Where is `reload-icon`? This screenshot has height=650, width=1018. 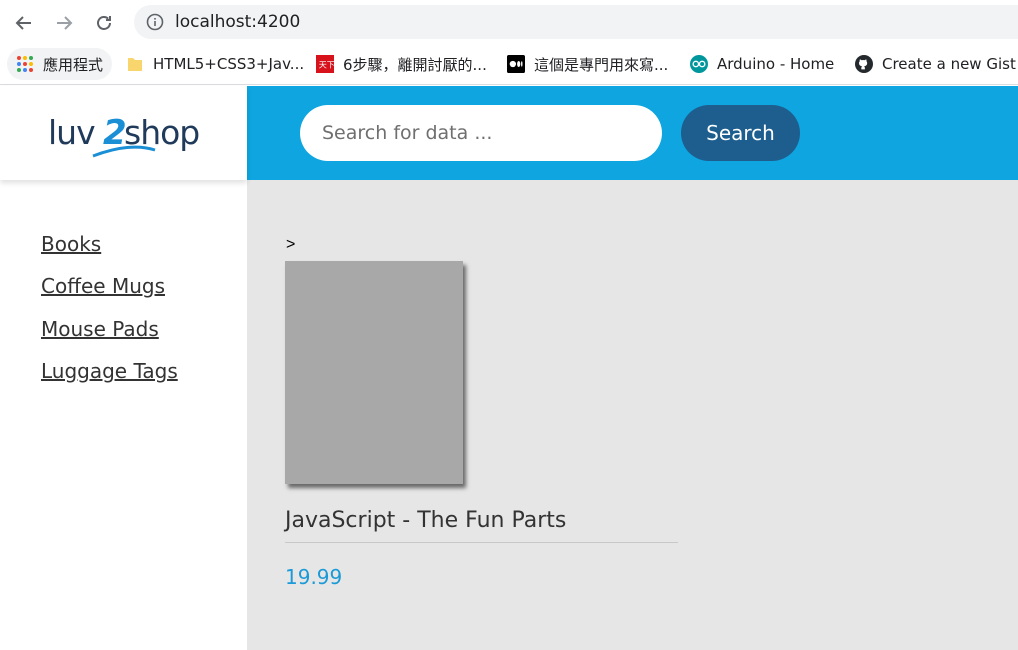
reload-icon is located at coordinates (104, 23).